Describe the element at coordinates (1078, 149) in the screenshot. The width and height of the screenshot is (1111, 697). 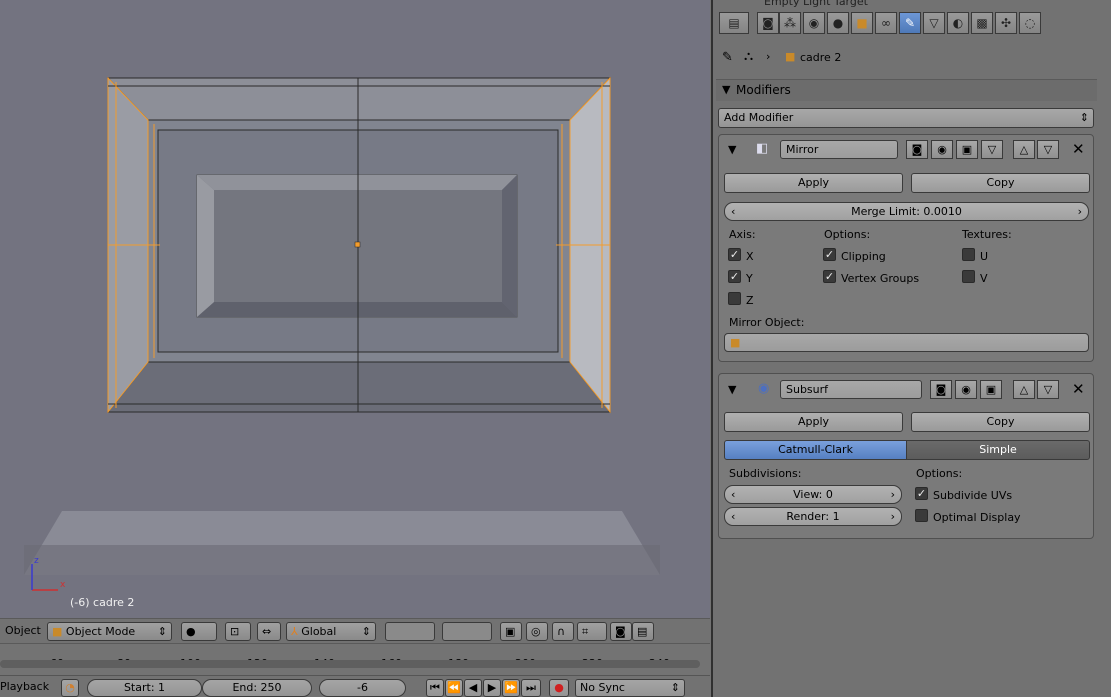
I see `mirror-remove-icon: ✕` at that location.